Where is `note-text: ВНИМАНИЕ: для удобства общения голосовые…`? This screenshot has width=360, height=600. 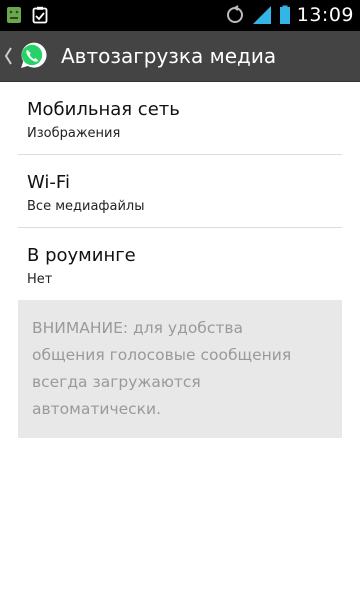
note-text: ВНИМАНИЕ: для удобства общения голосовые… is located at coordinates (162, 368).